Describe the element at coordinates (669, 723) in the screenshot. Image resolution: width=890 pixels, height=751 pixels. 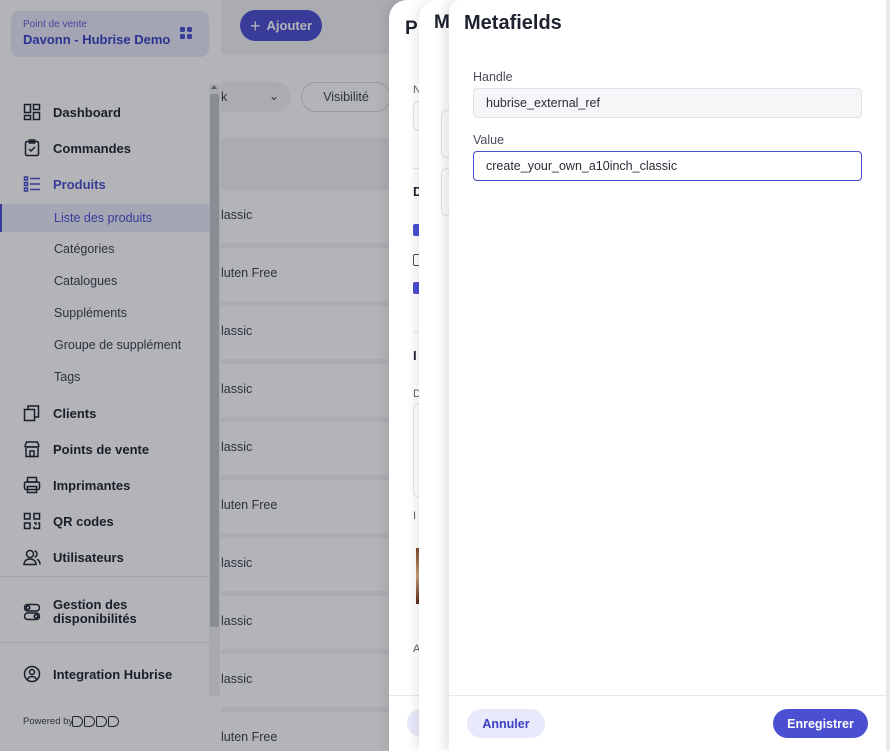
I see `panel-footer: Annuler Enregistrer` at that location.